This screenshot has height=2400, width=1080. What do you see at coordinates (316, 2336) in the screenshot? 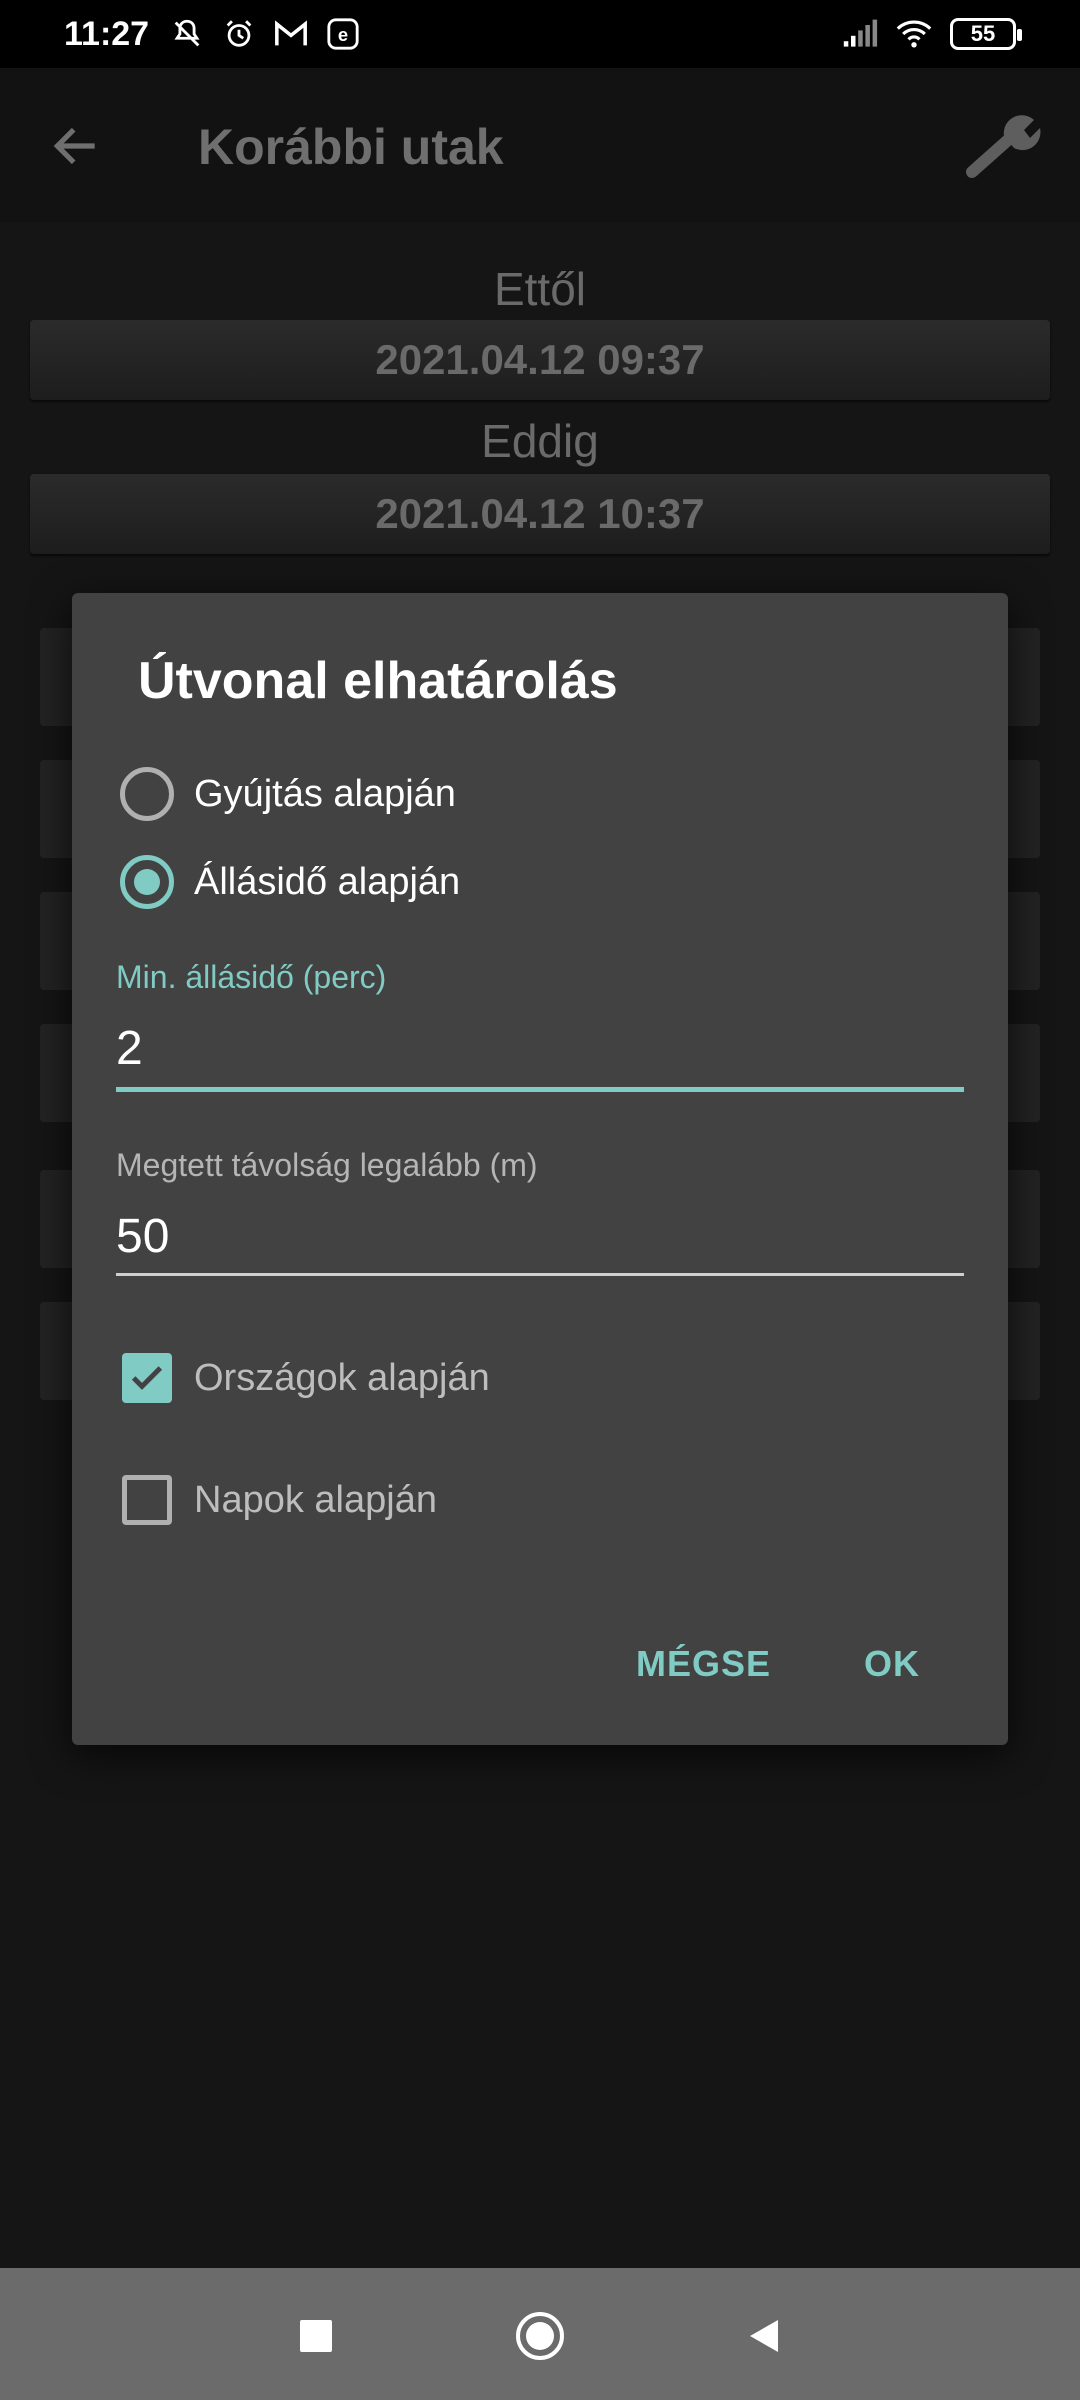
I see `recents-icon` at bounding box center [316, 2336].